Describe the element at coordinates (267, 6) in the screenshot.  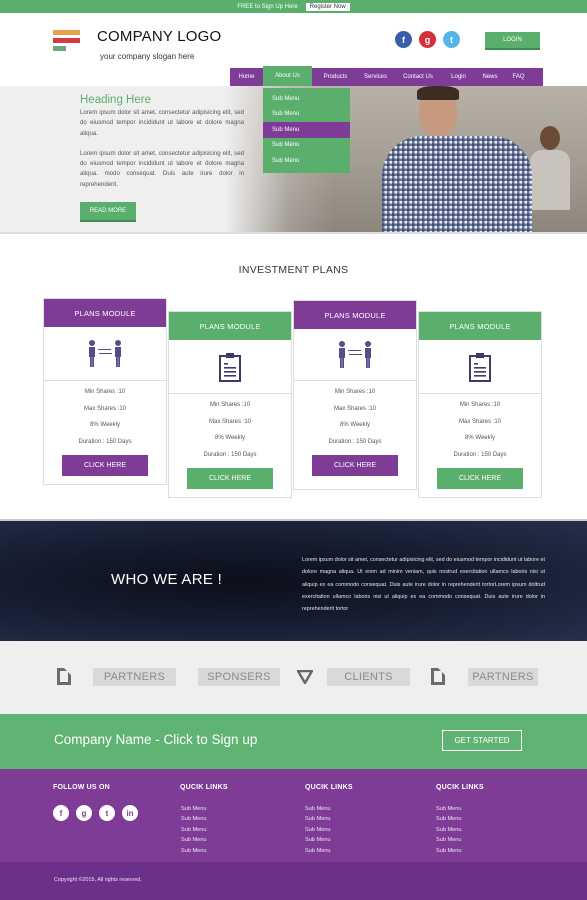
I see `free-signup-text: FREE to Sign Up Here` at that location.